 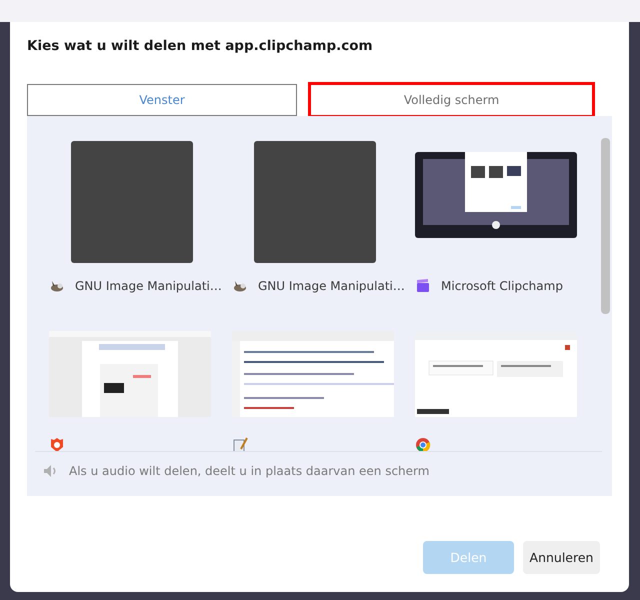 I want to click on tab: Volledig scherm, so click(x=451, y=100).